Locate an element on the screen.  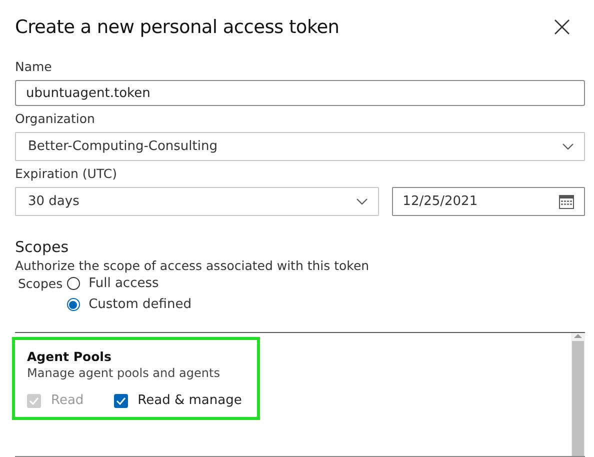
group-label: Scopes is located at coordinates (40, 283).